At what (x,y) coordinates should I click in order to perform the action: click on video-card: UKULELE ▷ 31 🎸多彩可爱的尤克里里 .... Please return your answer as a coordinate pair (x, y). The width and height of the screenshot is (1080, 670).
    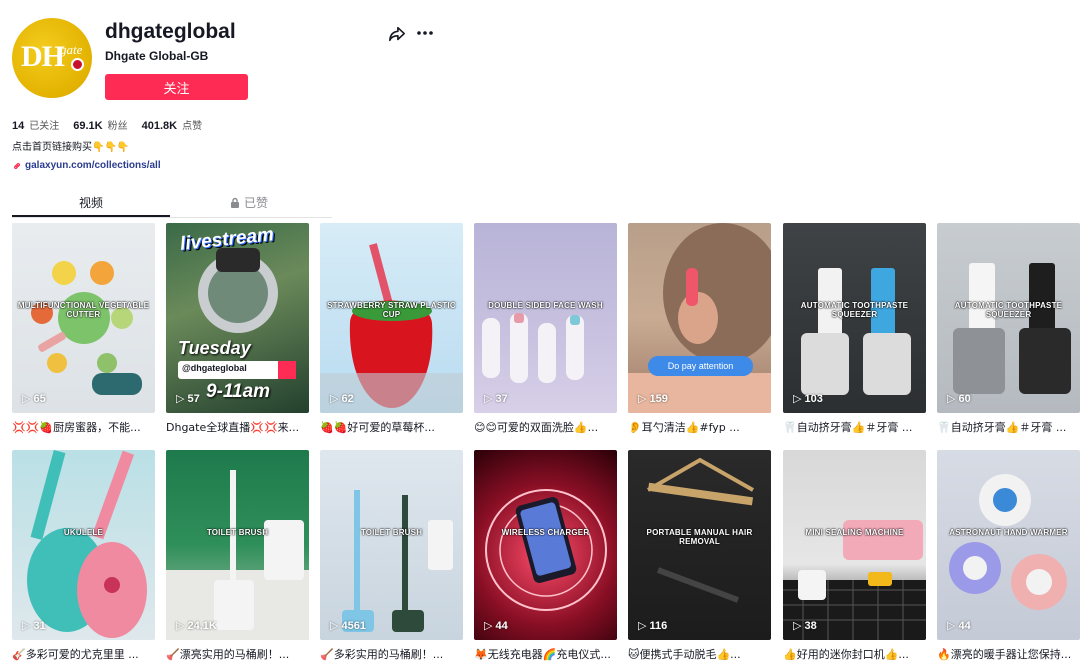
    Looking at the image, I should click on (83, 556).